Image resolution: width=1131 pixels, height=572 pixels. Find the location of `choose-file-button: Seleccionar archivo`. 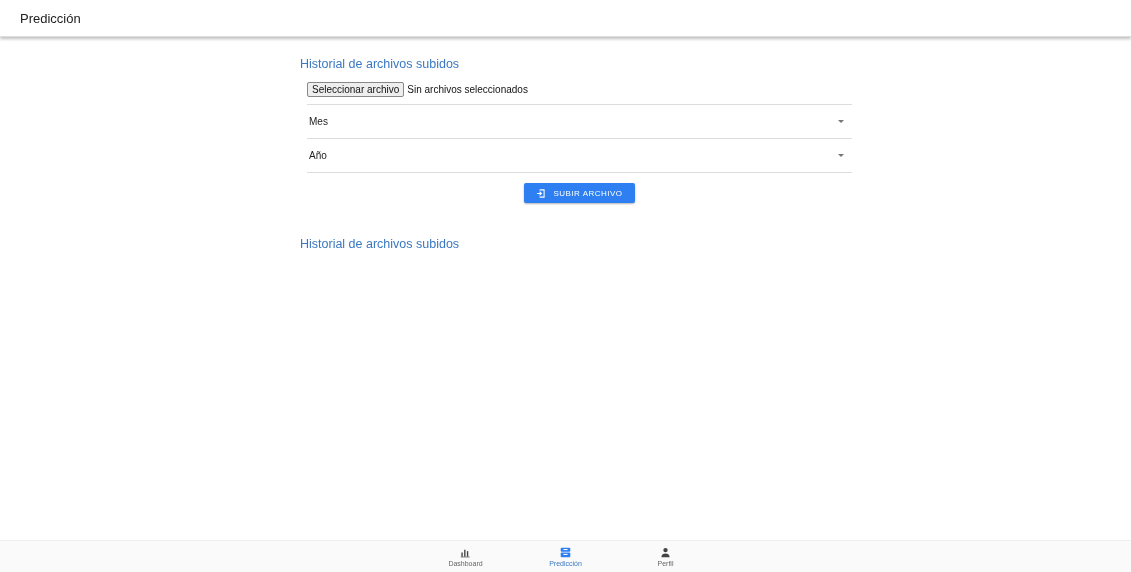

choose-file-button: Seleccionar archivo is located at coordinates (356, 89).